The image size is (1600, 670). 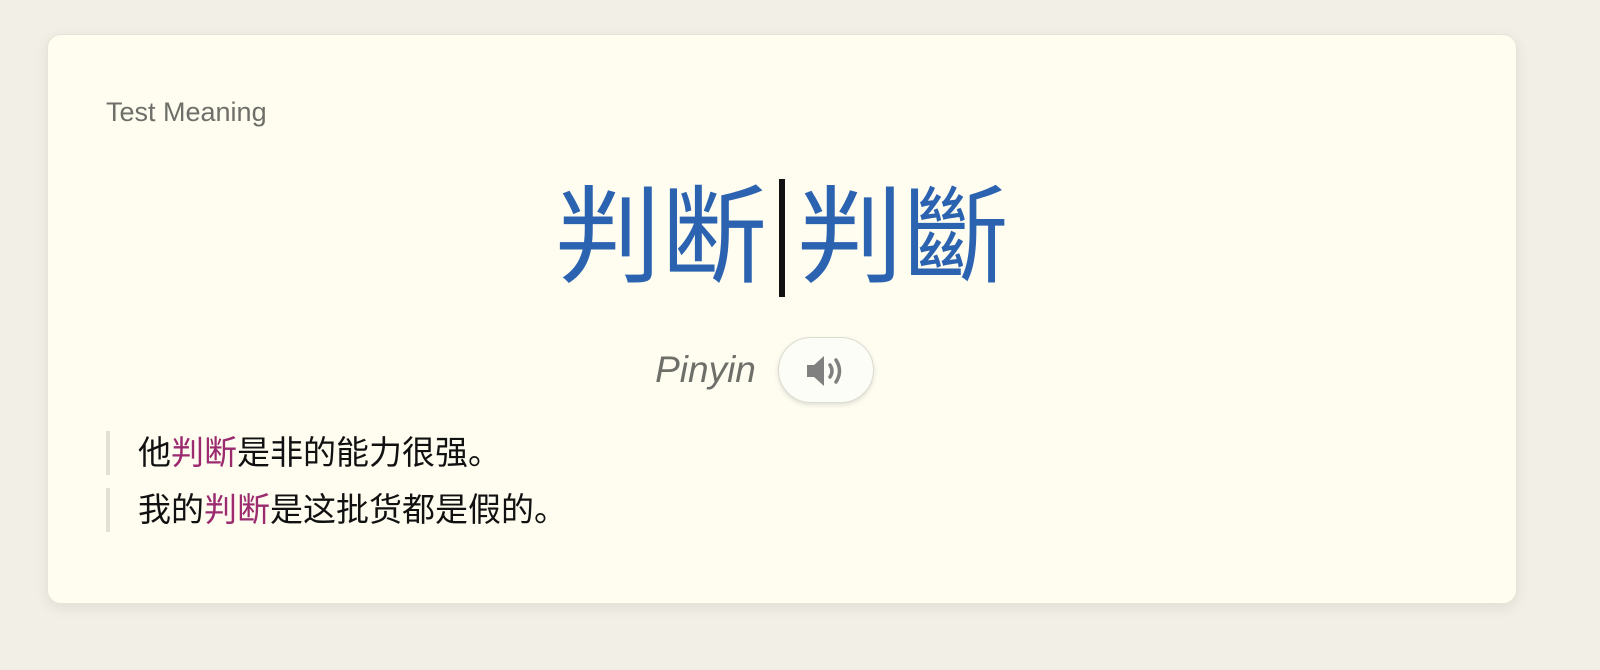 I want to click on pinyin-label: Pinyin, so click(x=705, y=369).